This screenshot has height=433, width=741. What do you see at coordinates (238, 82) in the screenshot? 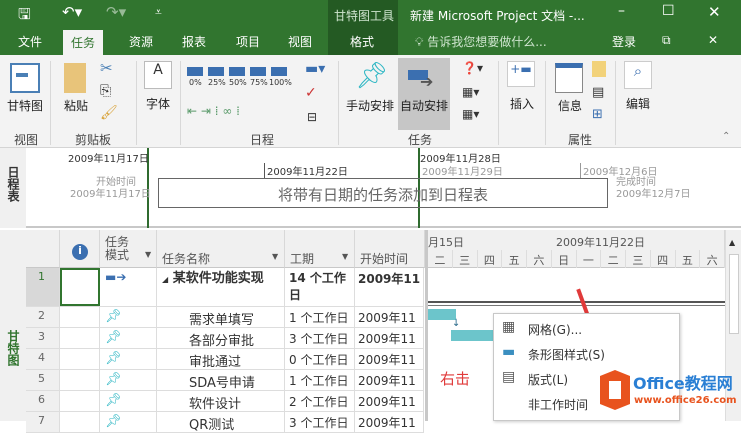
I see `percent-50-button: 50%` at bounding box center [238, 82].